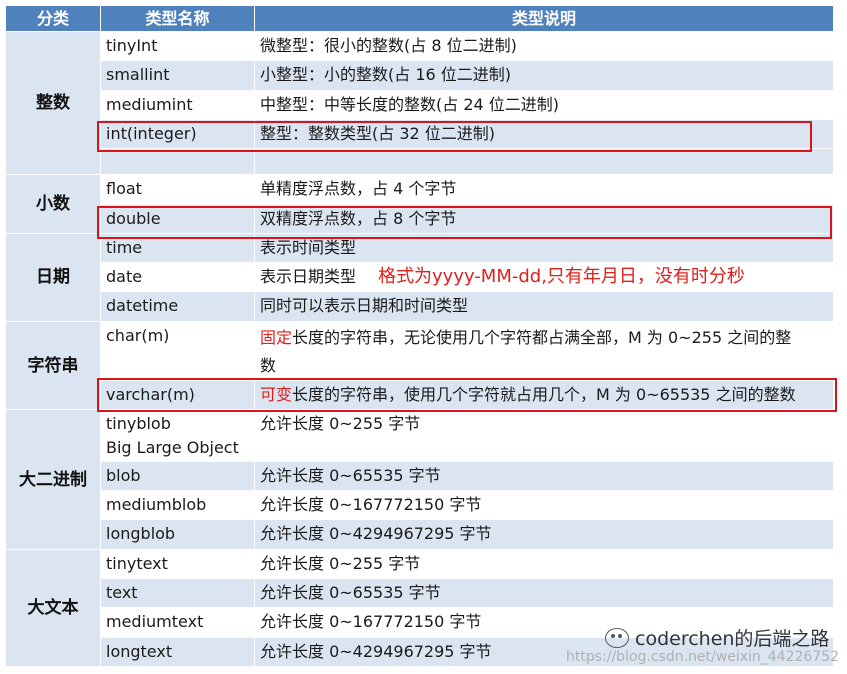  What do you see at coordinates (268, 365) in the screenshot?
I see `desc-text-line2: 数` at bounding box center [268, 365].